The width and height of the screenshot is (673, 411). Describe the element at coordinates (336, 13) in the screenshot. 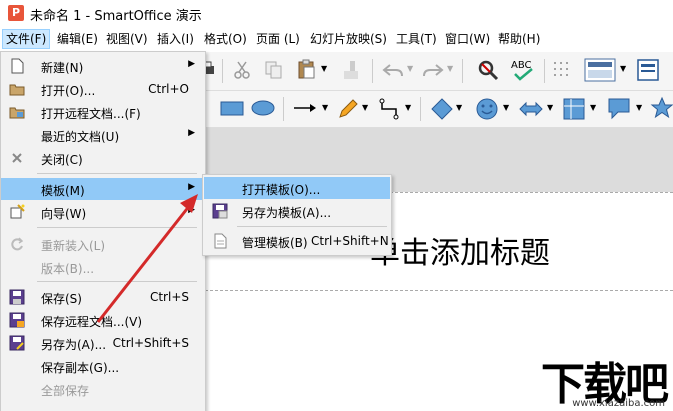

I see `title-bar: P 未命名 1 - SmartOffice 演示` at that location.